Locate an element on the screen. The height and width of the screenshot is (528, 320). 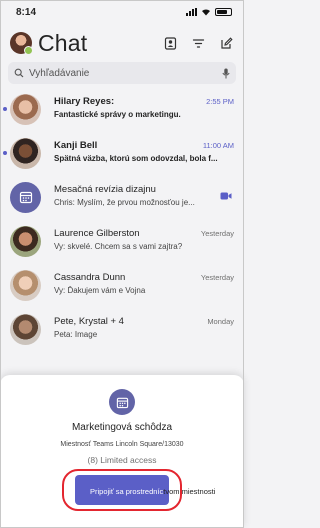
meeting-access: (8) Limited access is located at coordinates (122, 460).